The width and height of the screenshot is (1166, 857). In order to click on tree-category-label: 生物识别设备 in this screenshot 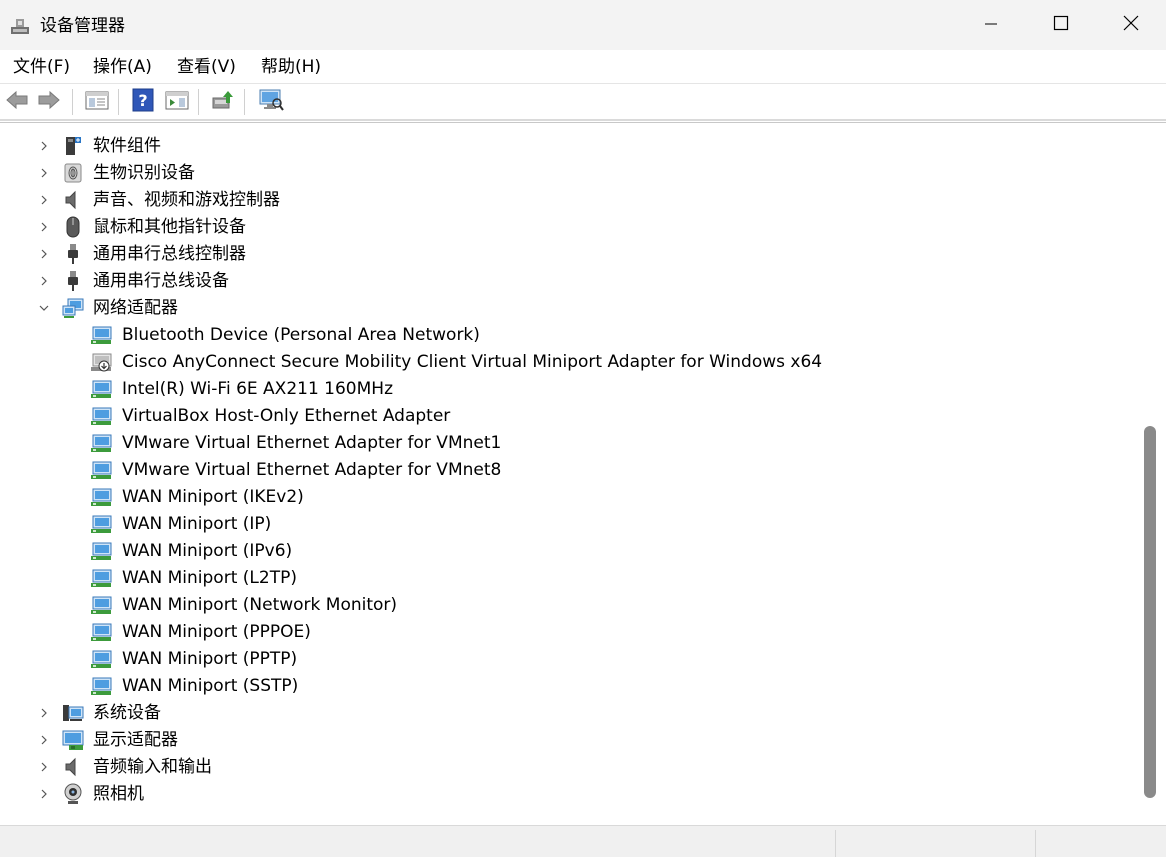, I will do `click(144, 173)`.